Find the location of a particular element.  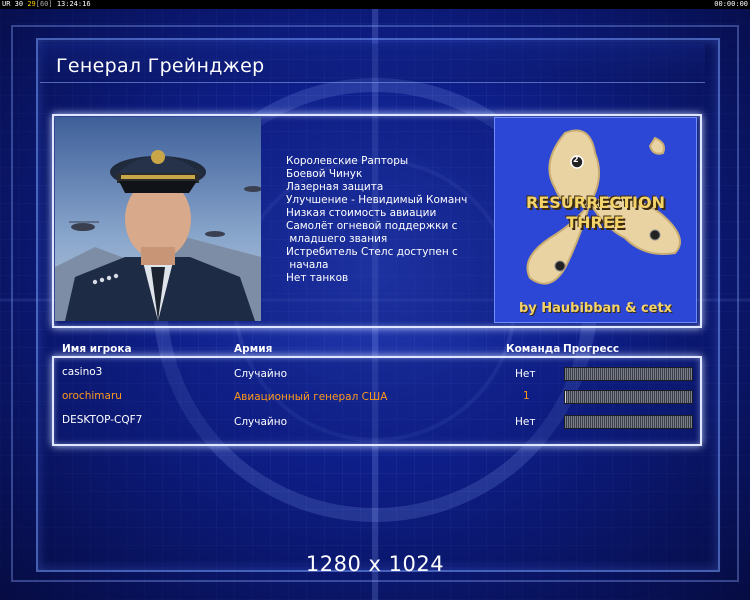

column-header-progress: Прогресс is located at coordinates (591, 349).